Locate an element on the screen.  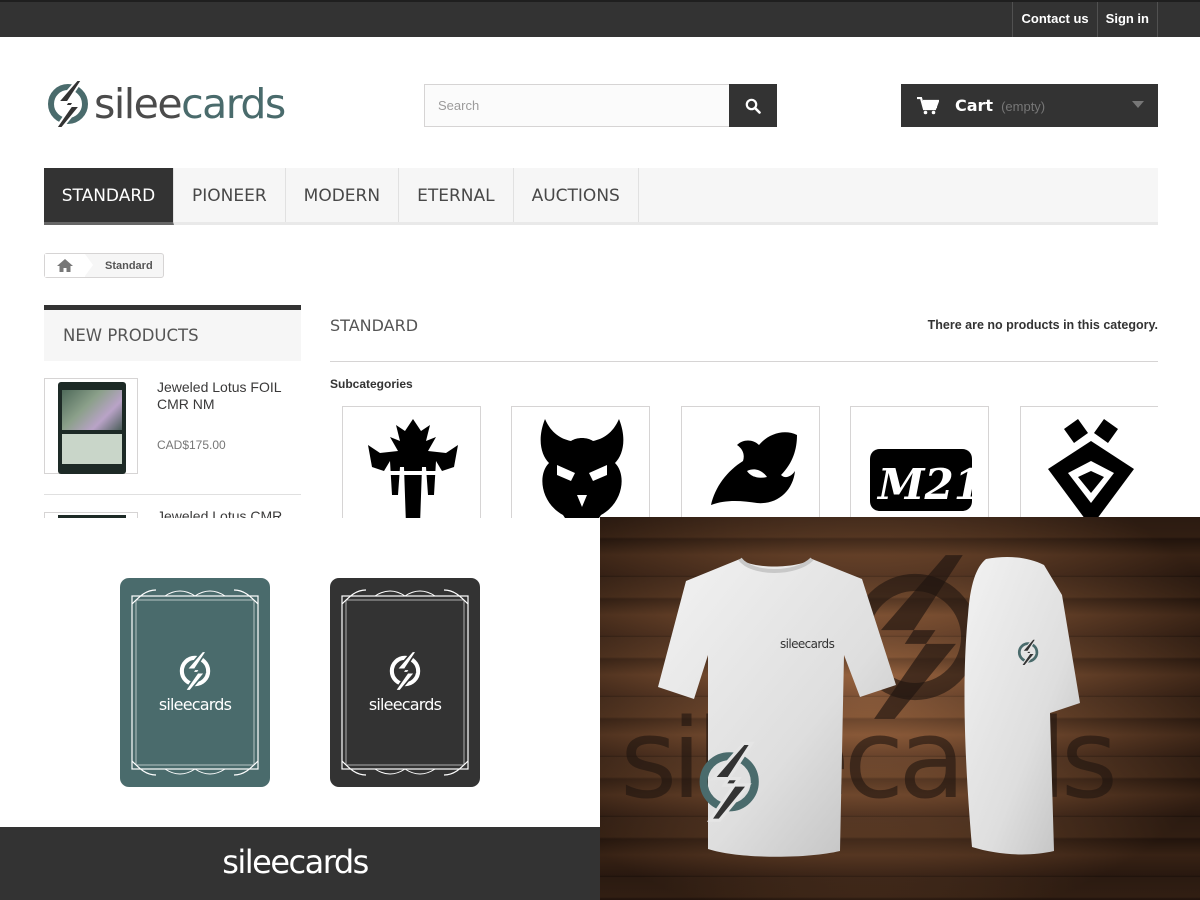
search-input is located at coordinates (576, 105).